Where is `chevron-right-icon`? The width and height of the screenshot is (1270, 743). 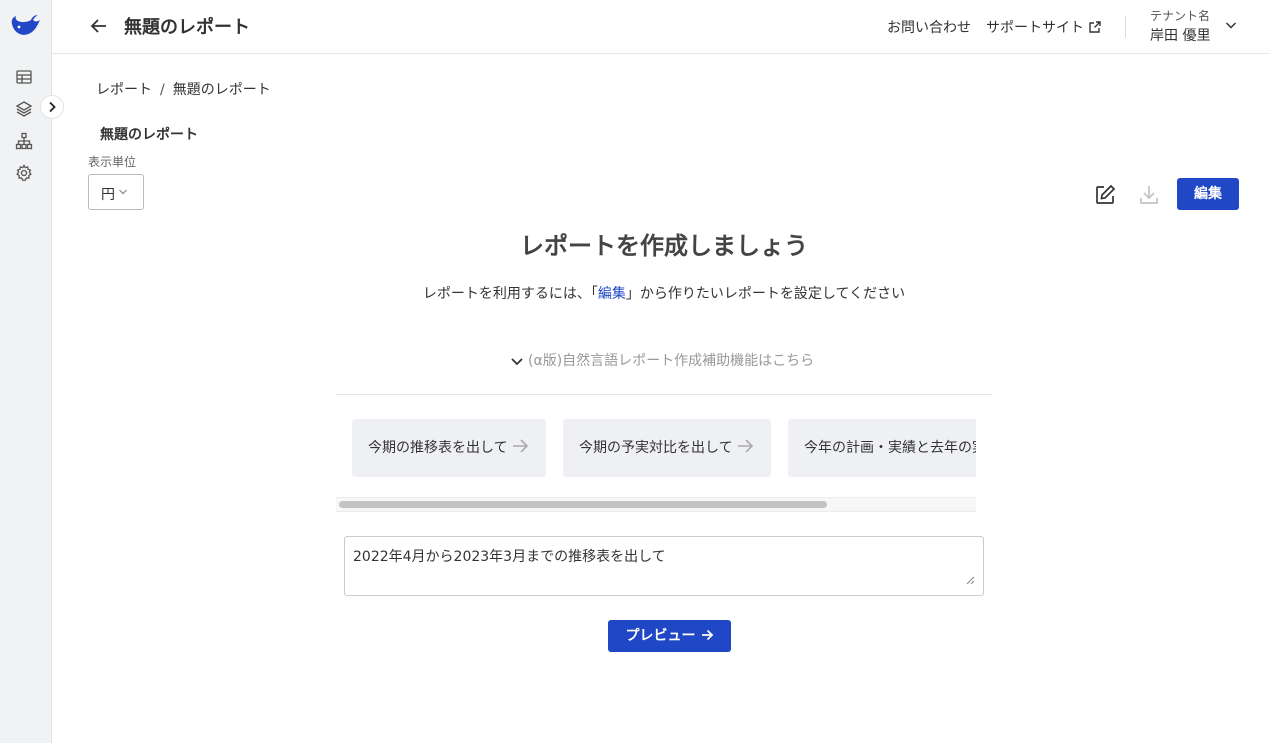 chevron-right-icon is located at coordinates (52, 107).